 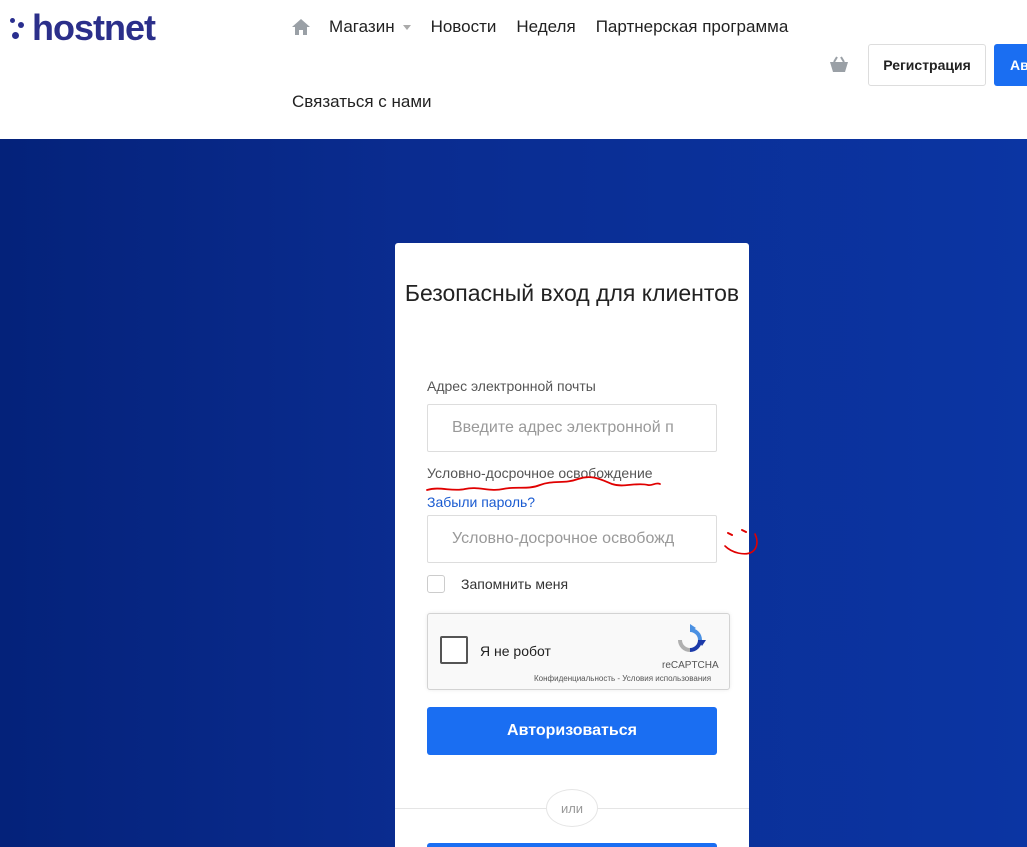 What do you see at coordinates (362, 102) in the screenshot?
I see `nav-item-contact: Связаться с нами` at bounding box center [362, 102].